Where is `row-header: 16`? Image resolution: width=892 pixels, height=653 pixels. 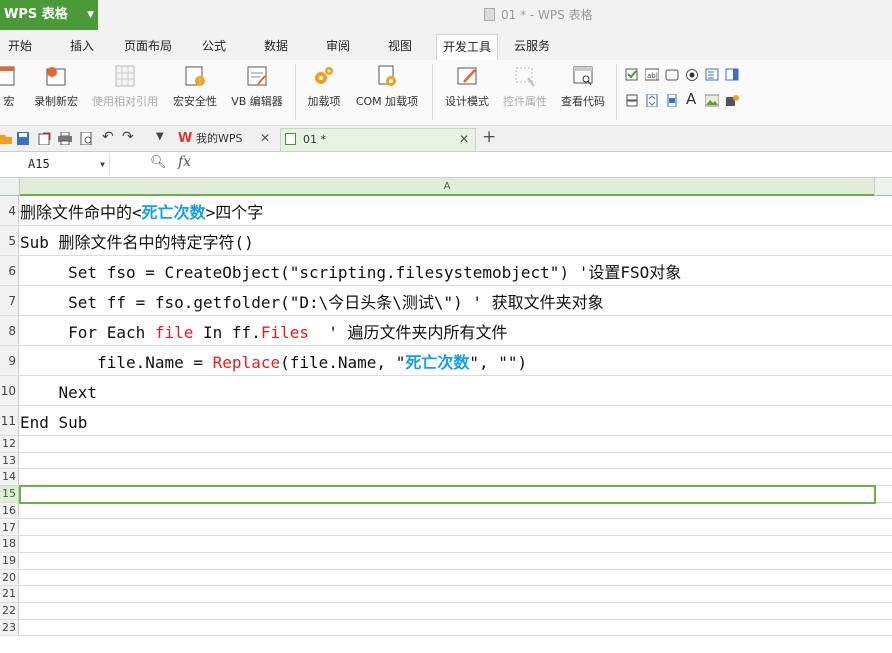 row-header: 16 is located at coordinates (9, 510).